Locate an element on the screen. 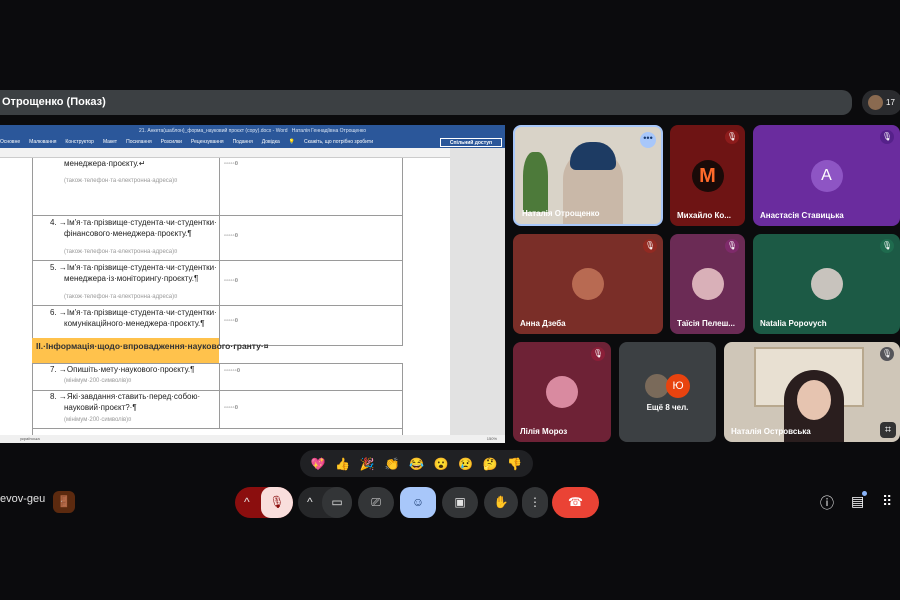 This screenshot has height=600, width=900. question-text: комунікаційного·менеджера·проєкту.¶ is located at coordinates (134, 323).